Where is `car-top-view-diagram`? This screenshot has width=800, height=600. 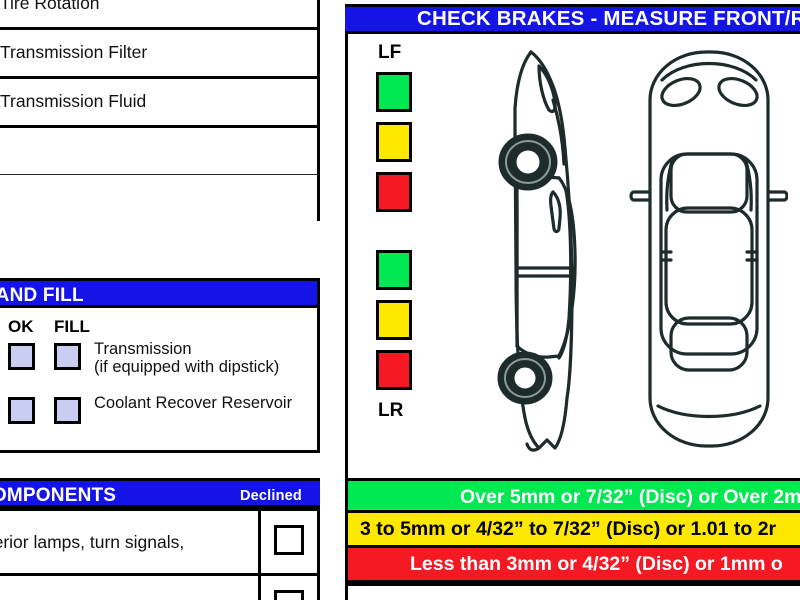 car-top-view-diagram is located at coordinates (708, 251).